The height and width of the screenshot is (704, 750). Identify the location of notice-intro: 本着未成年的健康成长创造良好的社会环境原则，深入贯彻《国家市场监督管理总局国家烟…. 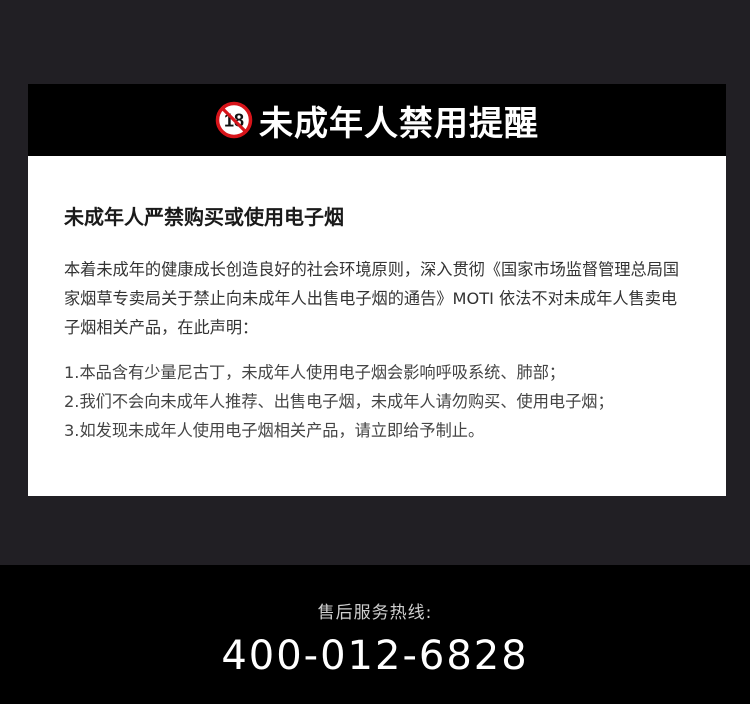
(372, 298).